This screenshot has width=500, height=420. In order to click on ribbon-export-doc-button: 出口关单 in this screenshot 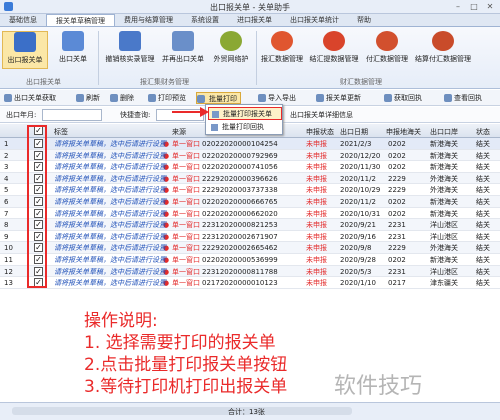, I will do `click(73, 47)`.